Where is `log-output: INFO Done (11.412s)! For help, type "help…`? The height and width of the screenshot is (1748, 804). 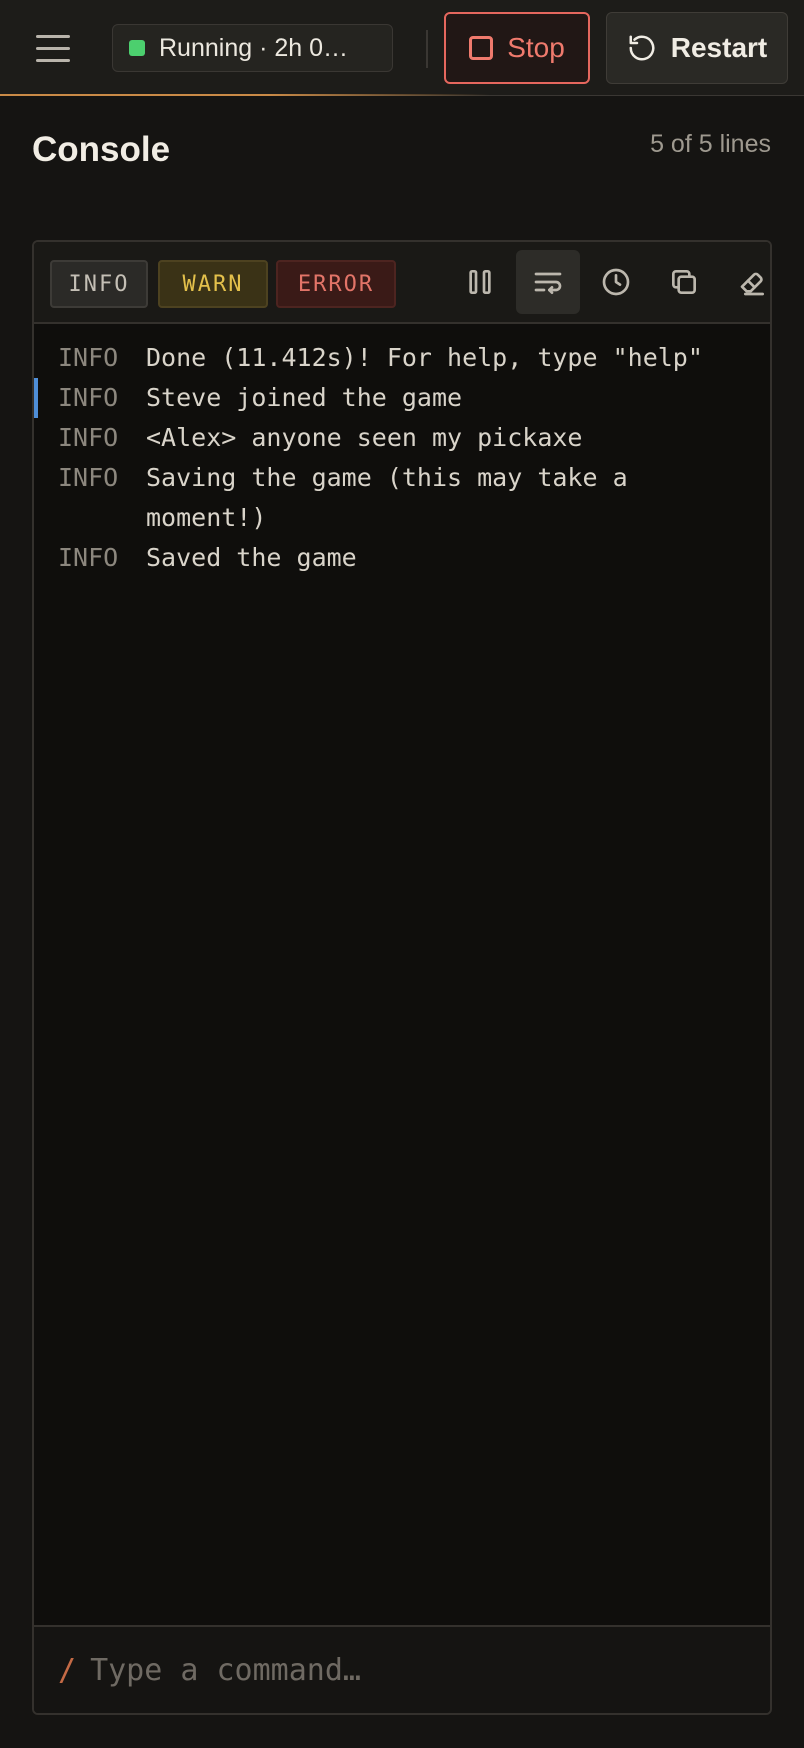
log-output: INFO Done (11.412s)! For help, type "help… is located at coordinates (402, 452).